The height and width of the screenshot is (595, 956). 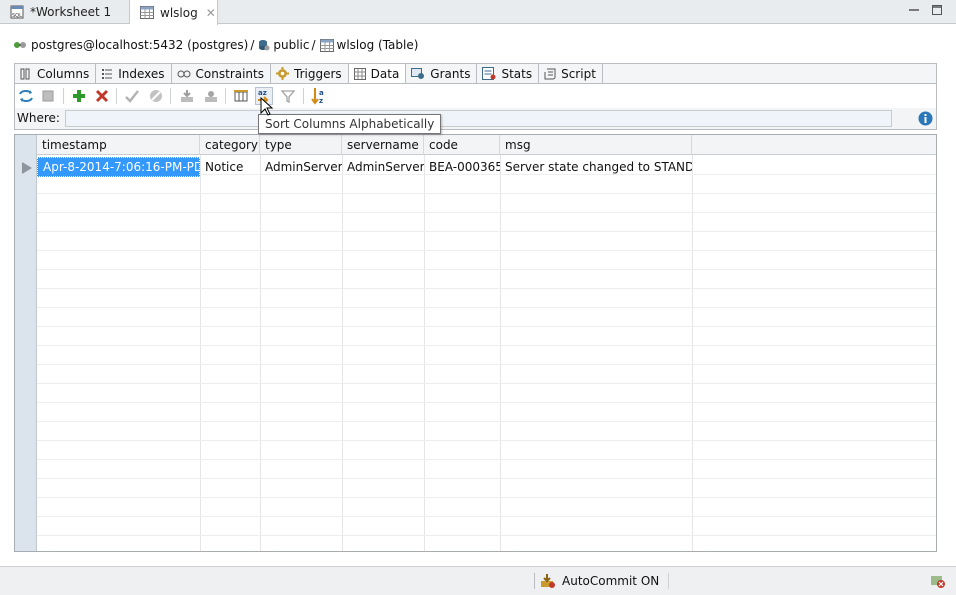 I want to click on stats-icon, so click(x=489, y=73).